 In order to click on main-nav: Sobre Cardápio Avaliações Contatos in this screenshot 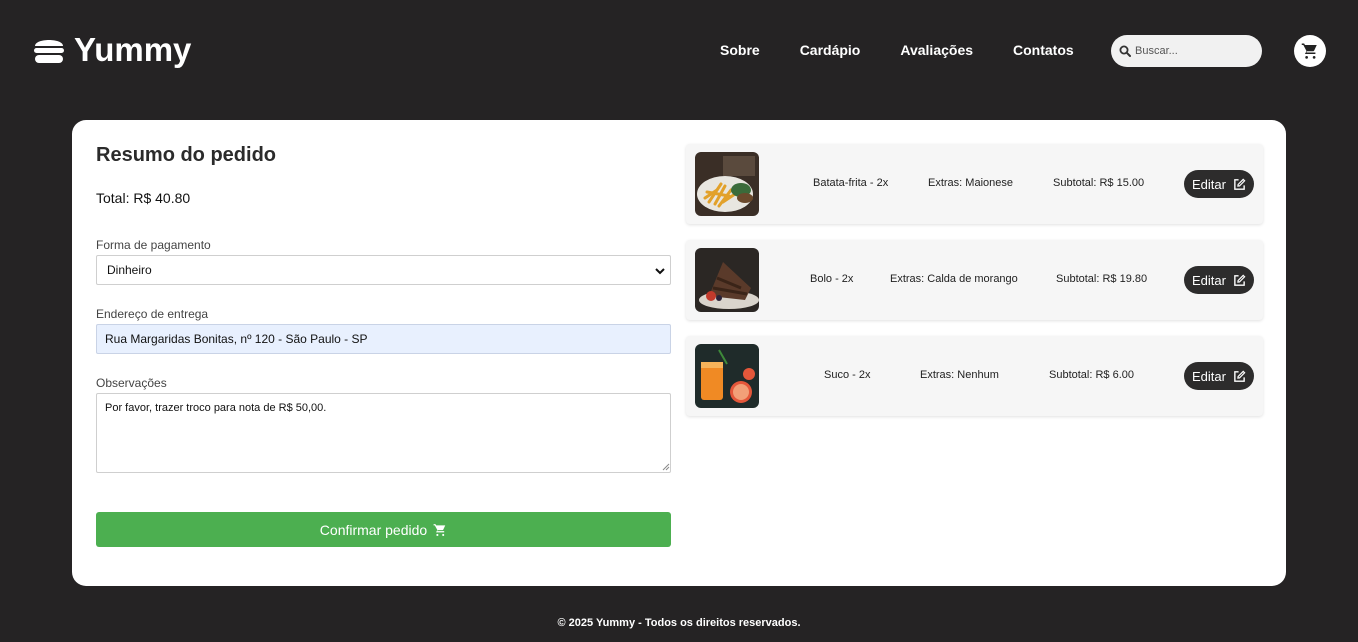, I will do `click(917, 50)`.